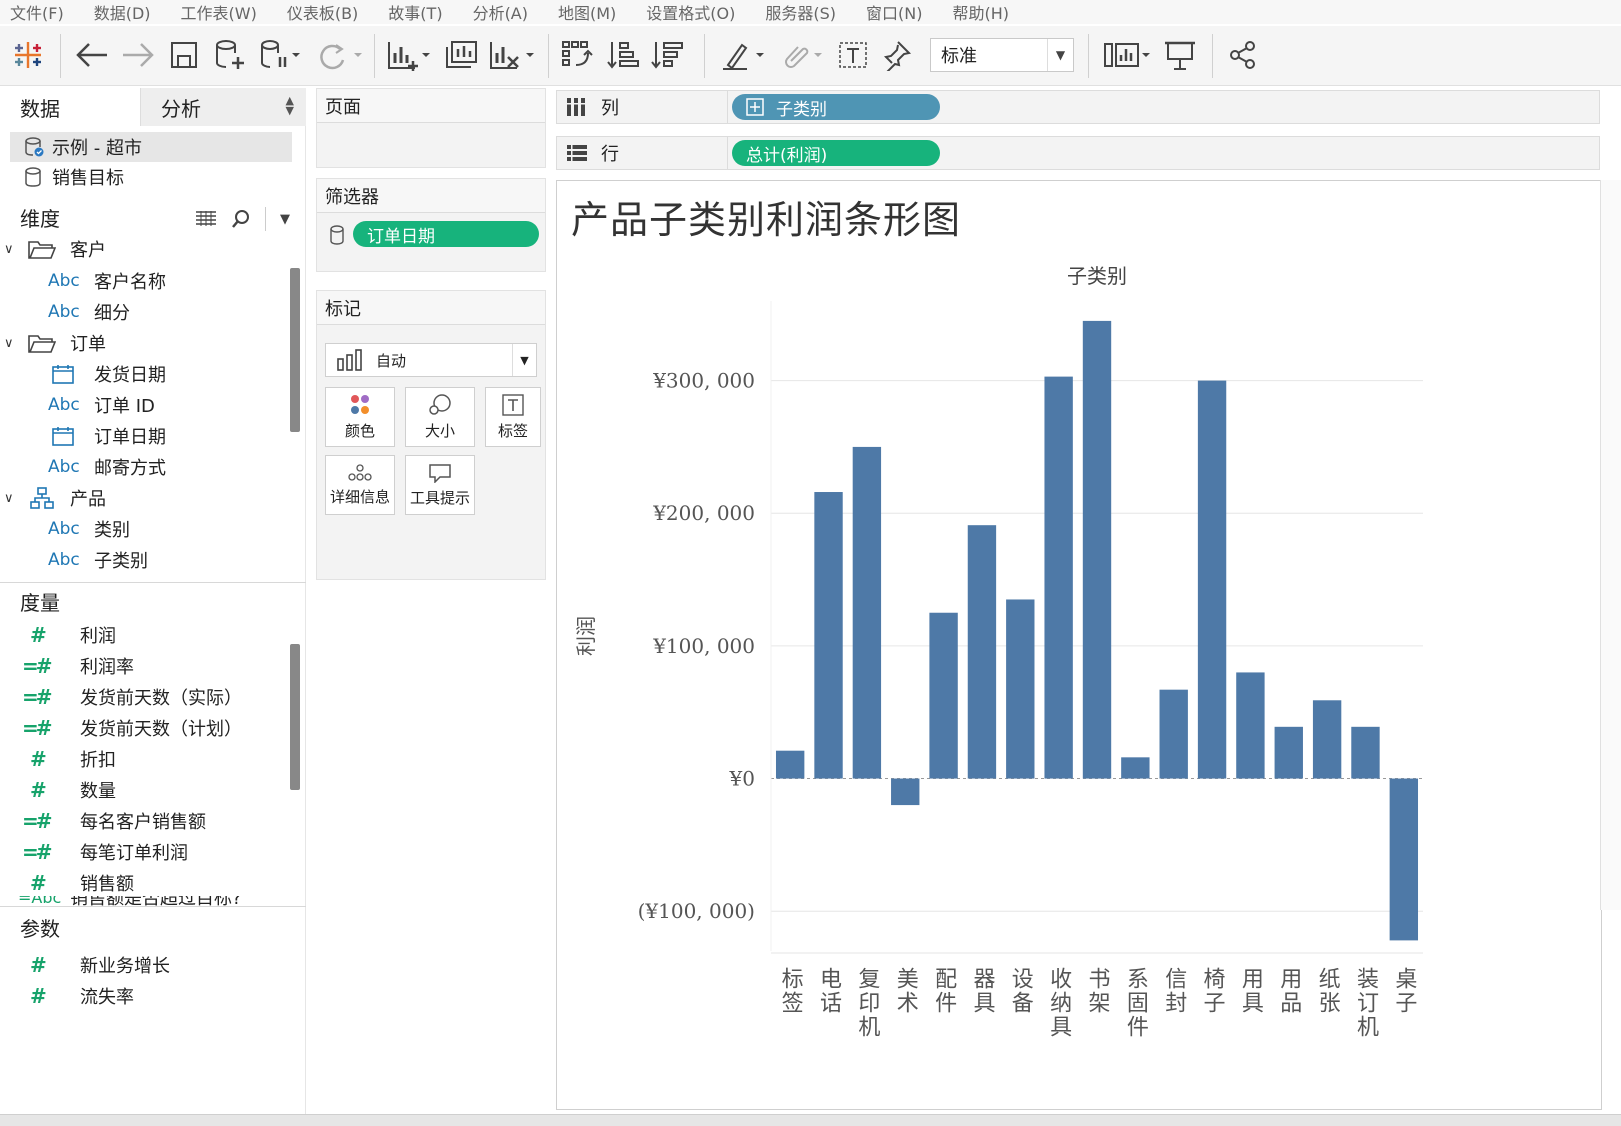 The width and height of the screenshot is (1621, 1126). What do you see at coordinates (230, 55) in the screenshot?
I see `new-datasource-icon` at bounding box center [230, 55].